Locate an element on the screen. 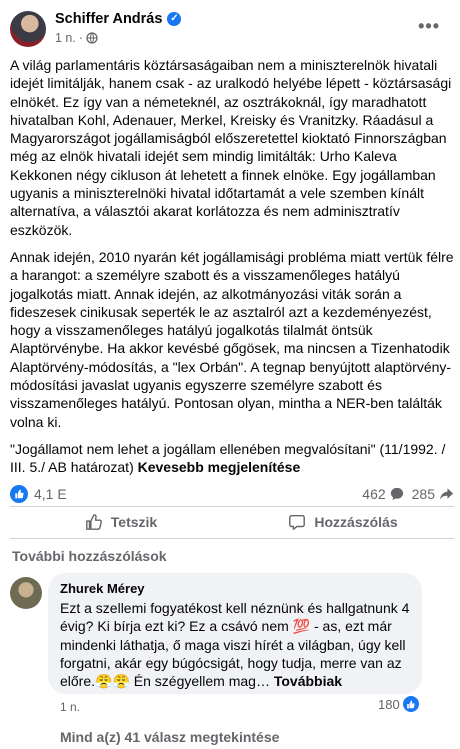  commenter-avatar is located at coordinates (26, 593).